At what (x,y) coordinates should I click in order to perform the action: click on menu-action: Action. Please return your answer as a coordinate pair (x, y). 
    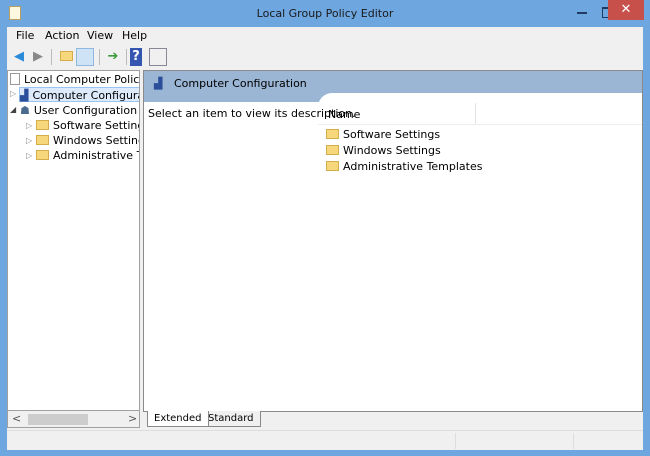
    Looking at the image, I should click on (62, 35).